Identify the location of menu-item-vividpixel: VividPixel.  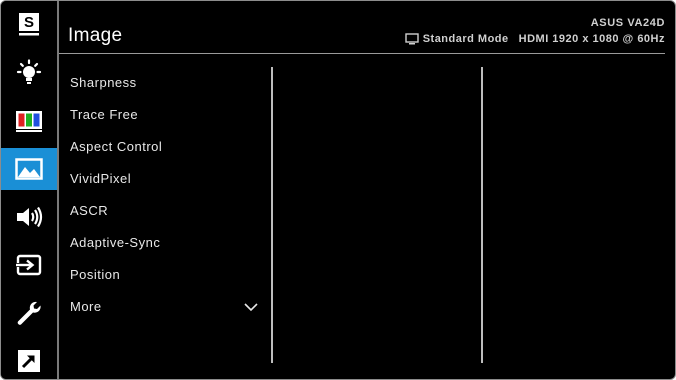
(170, 179).